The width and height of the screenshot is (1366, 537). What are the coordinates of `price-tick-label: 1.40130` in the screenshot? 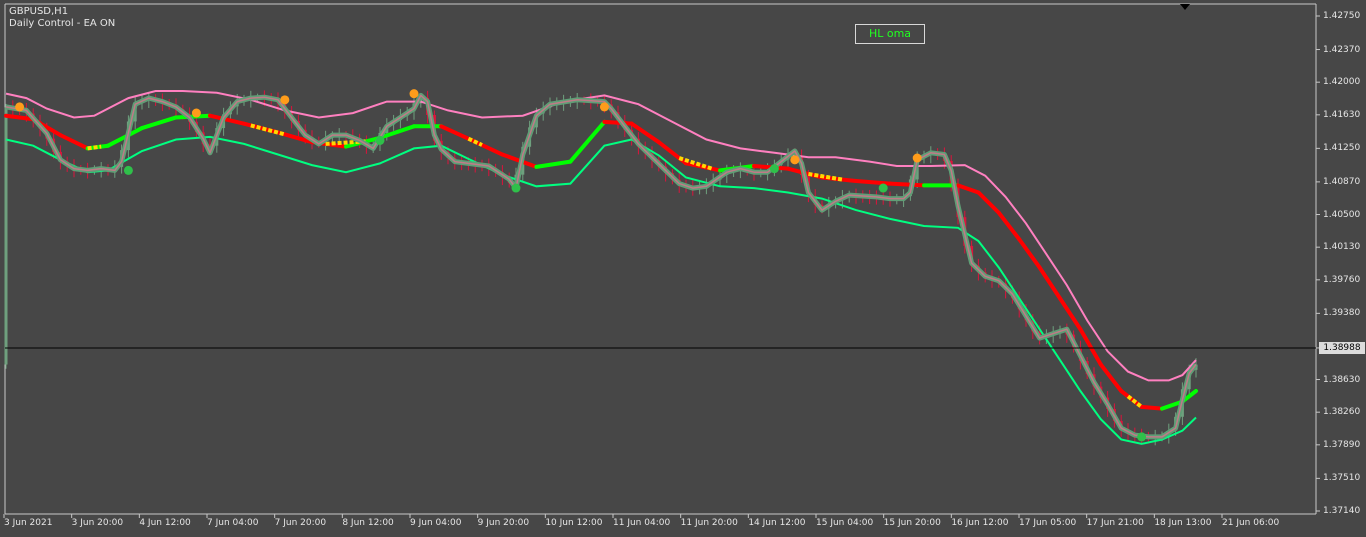 It's located at (1342, 247).